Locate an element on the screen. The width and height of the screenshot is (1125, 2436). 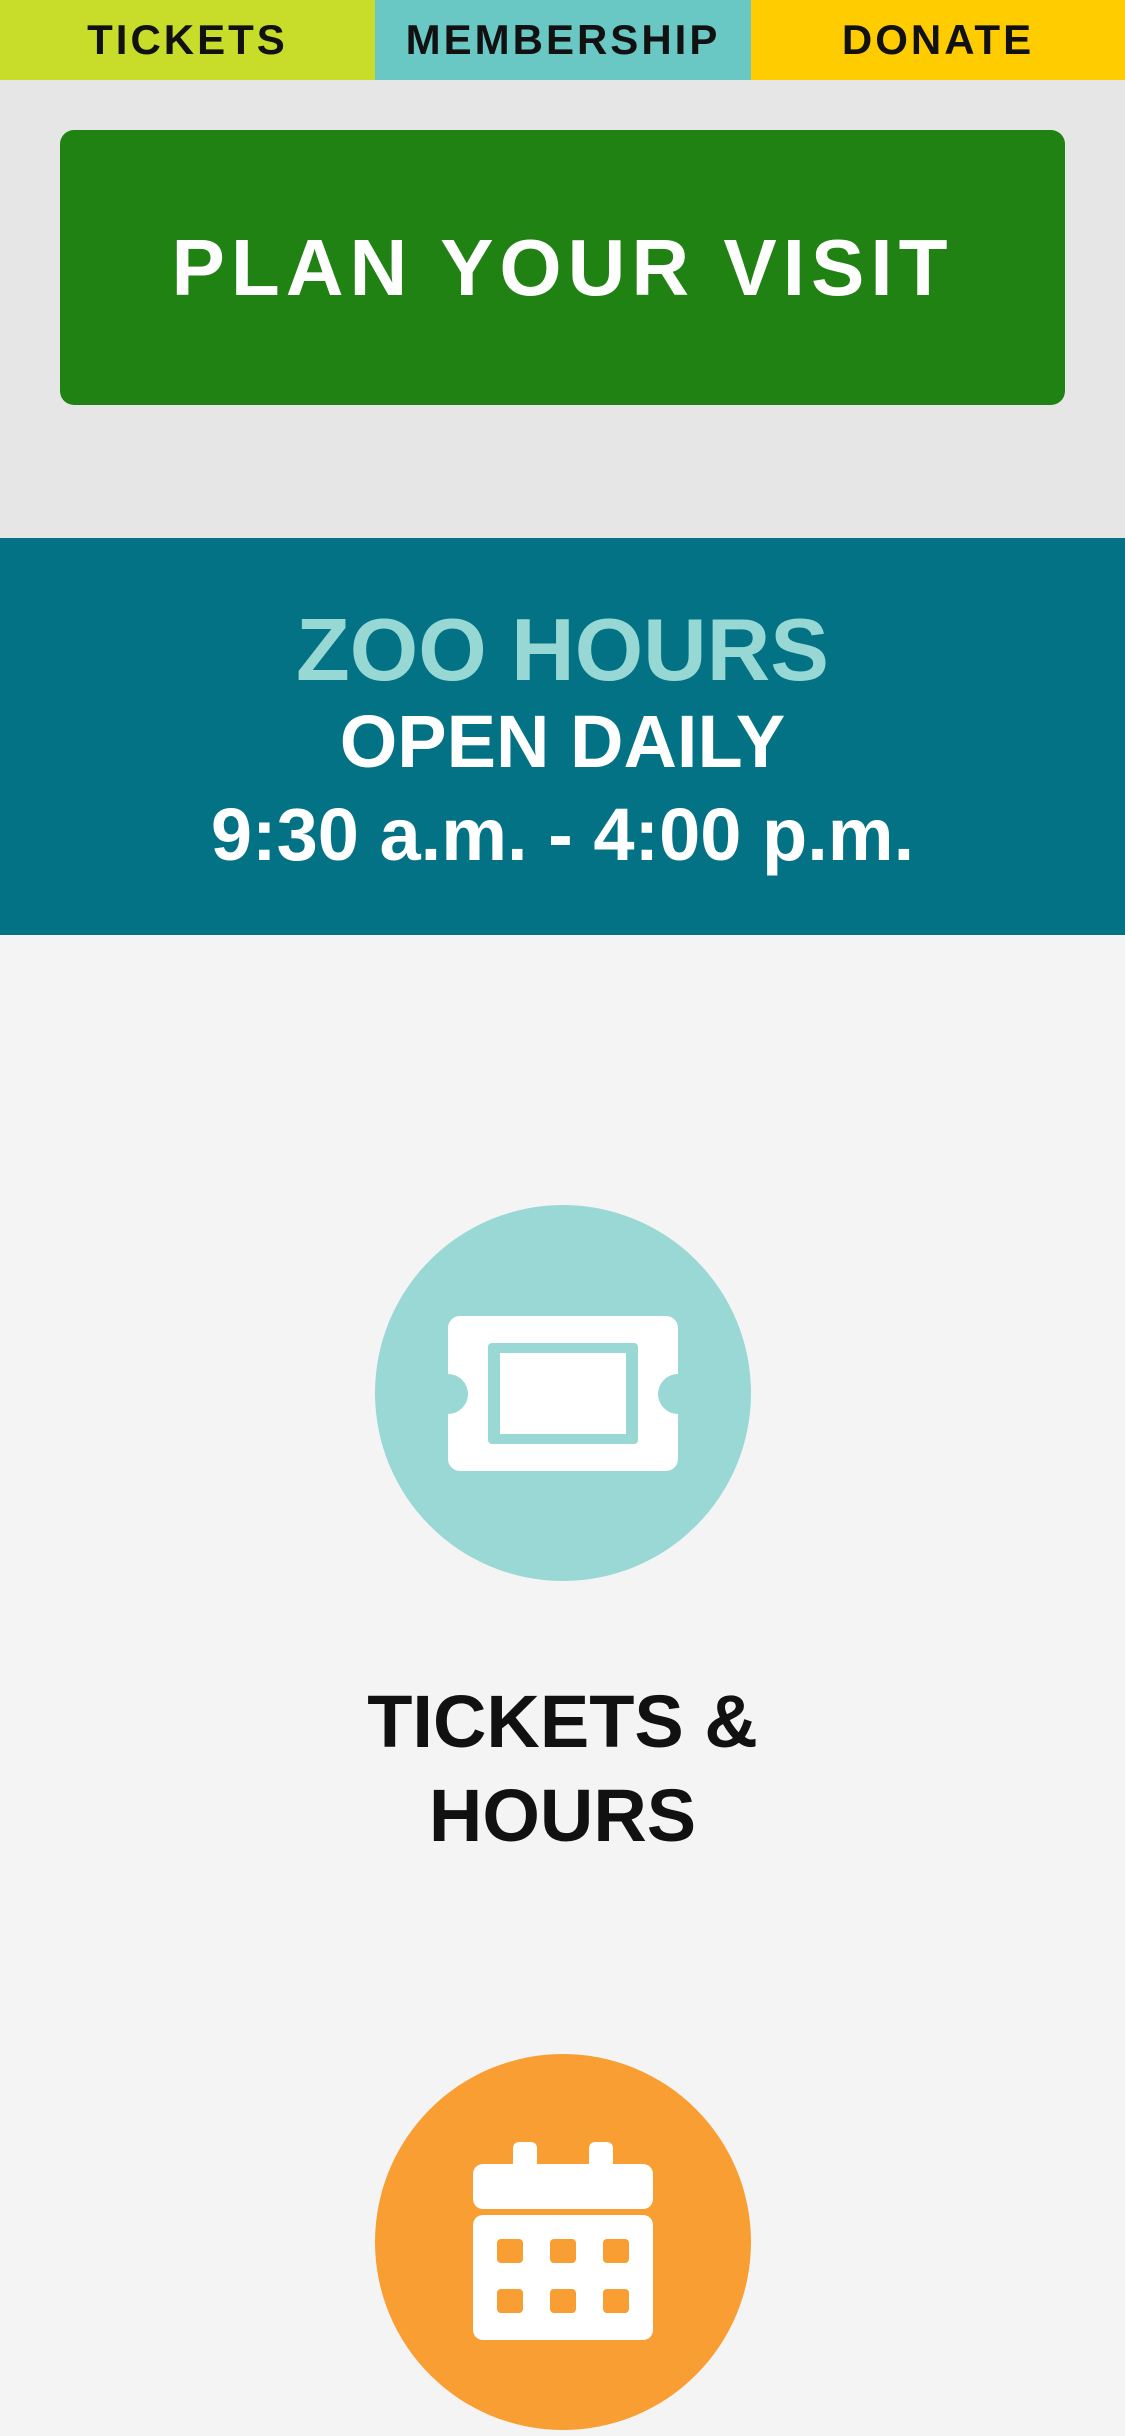
tab-membership: MEMBERSHIP is located at coordinates (563, 40).